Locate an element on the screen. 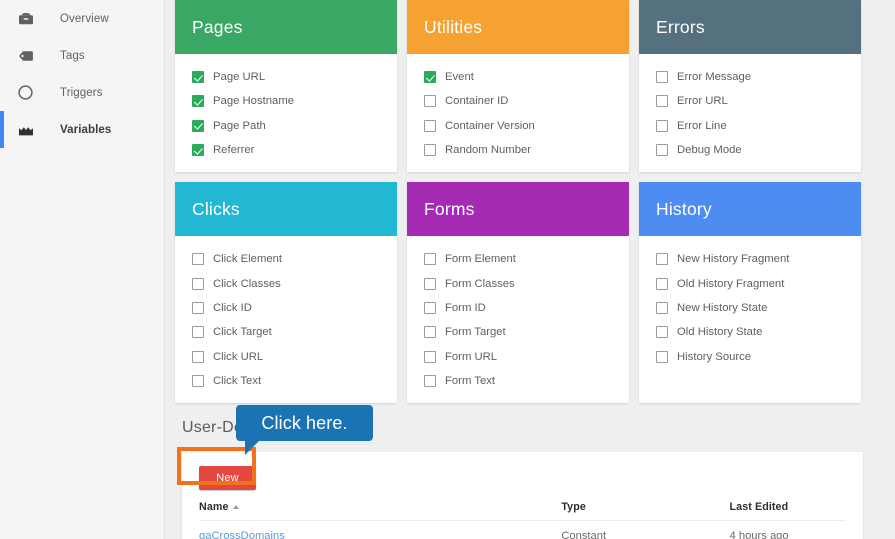 This screenshot has width=895, height=539. checkbox-row: Page URL is located at coordinates (286, 77).